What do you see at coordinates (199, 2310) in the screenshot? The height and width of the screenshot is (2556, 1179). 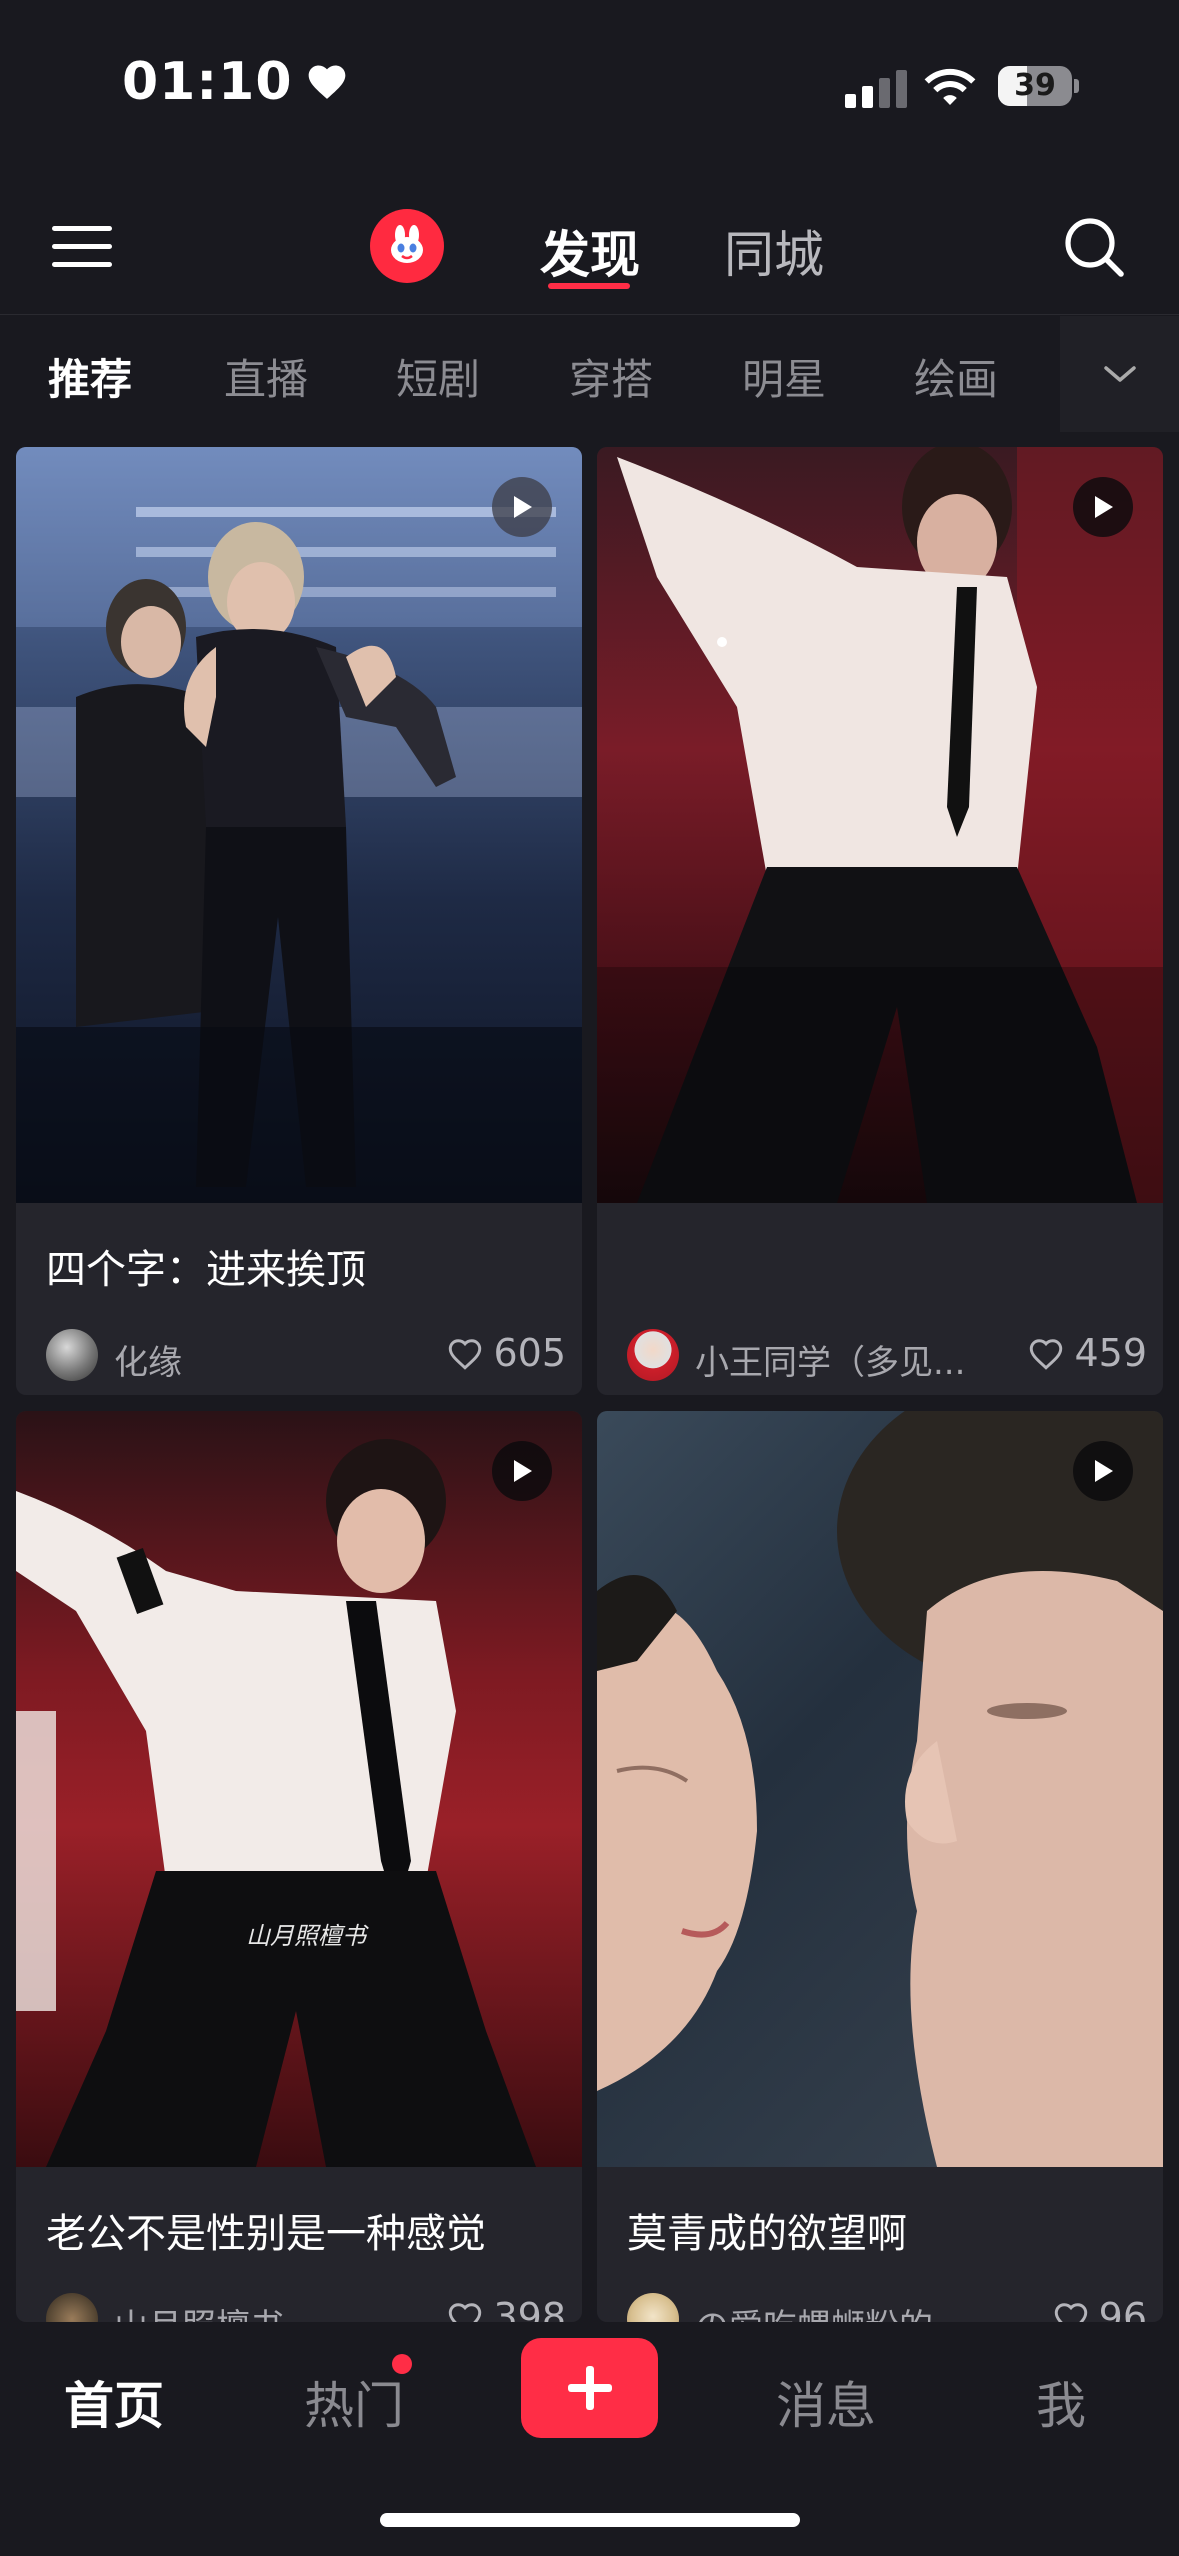 I see `author-name: 山月照檀书` at bounding box center [199, 2310].